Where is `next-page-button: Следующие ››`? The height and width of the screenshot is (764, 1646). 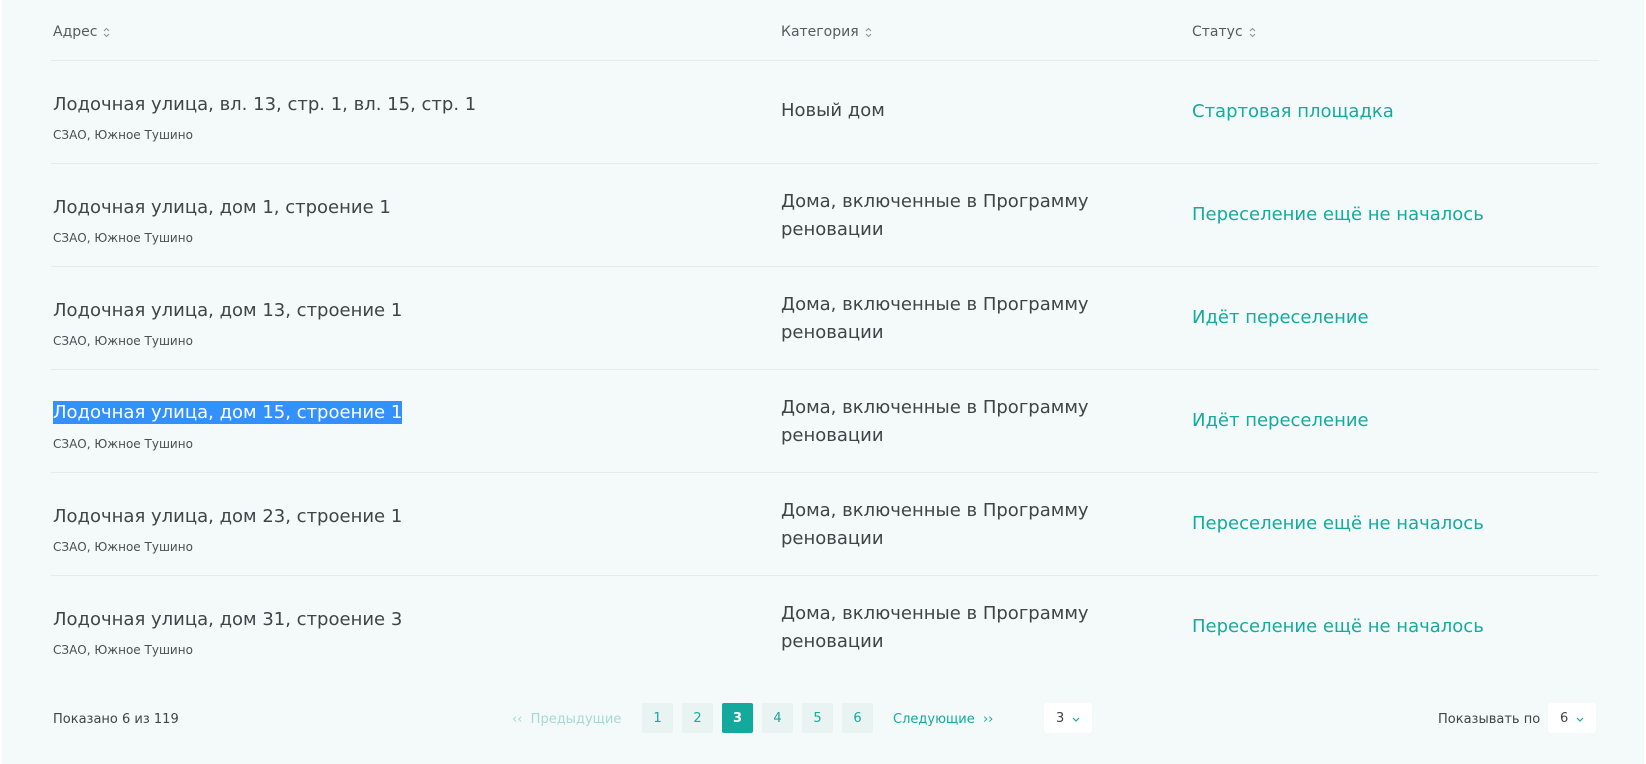
next-page-button: Следующие ›› is located at coordinates (943, 719).